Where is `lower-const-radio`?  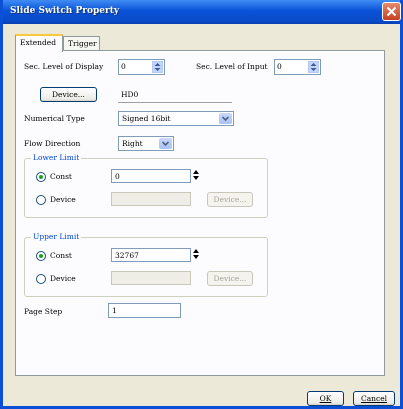 lower-const-radio is located at coordinates (41, 177).